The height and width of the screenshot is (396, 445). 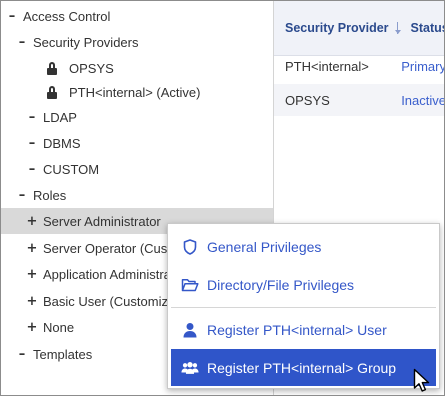 I want to click on sort-icon, so click(x=397, y=28).